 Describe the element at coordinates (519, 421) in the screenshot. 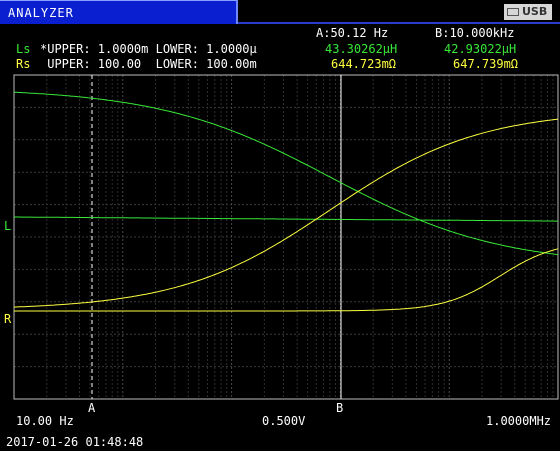

I see `x-axis-end: 1.0000MHz` at that location.